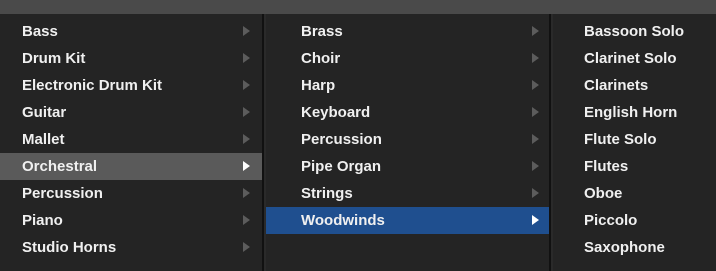  Describe the element at coordinates (131, 31) in the screenshot. I see `menu-item-bass: Bass` at that location.